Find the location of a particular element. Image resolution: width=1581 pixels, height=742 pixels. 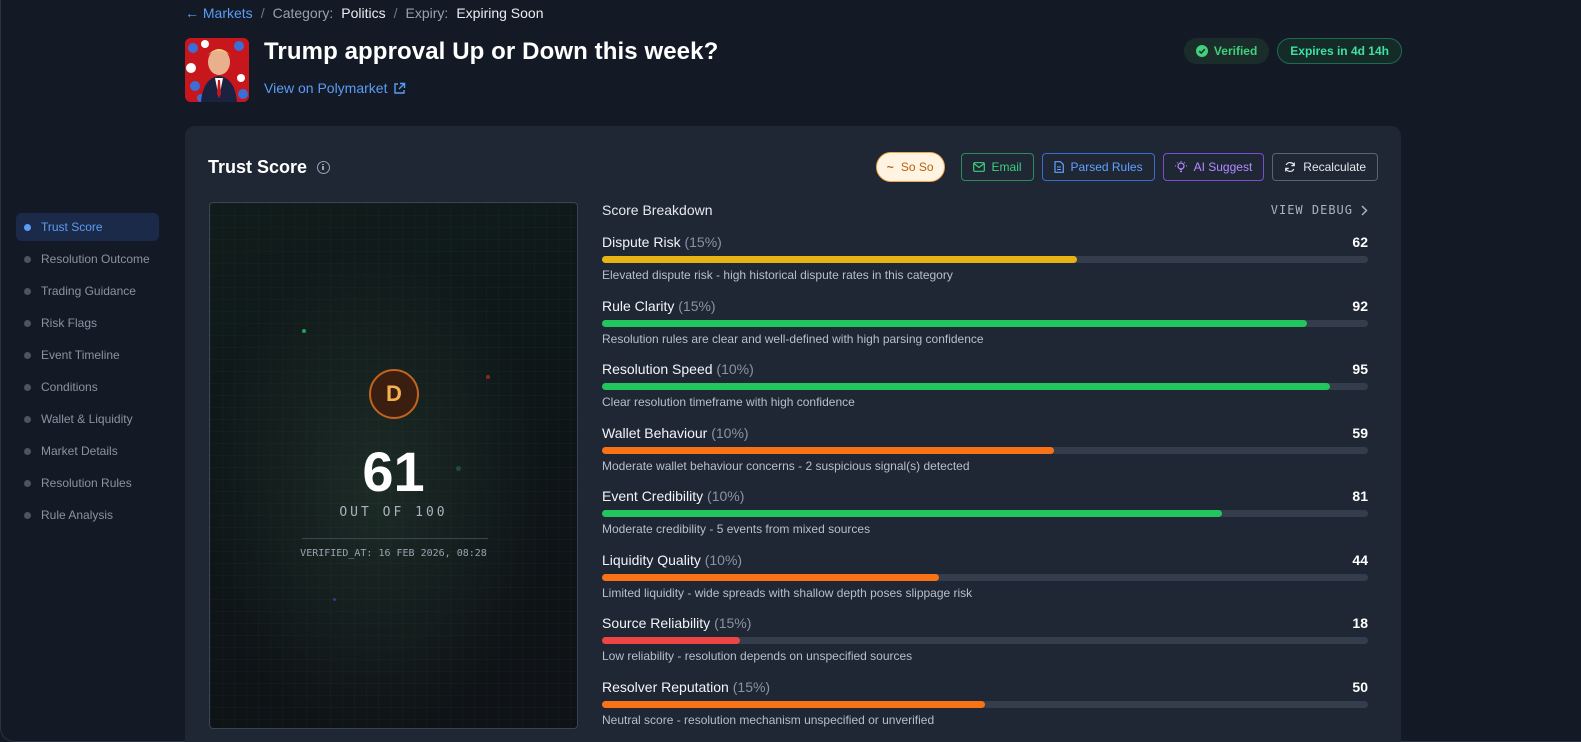

sidebar-item-event-timeline: Event Timeline is located at coordinates (87, 355).